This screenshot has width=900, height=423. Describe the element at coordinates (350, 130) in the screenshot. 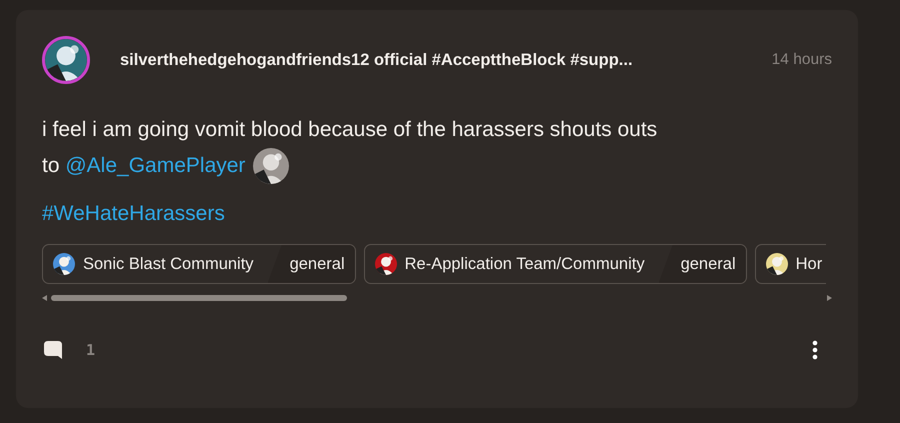

I see `post-text: i feel i am going vomit blood because of the harassers shouts outs` at that location.